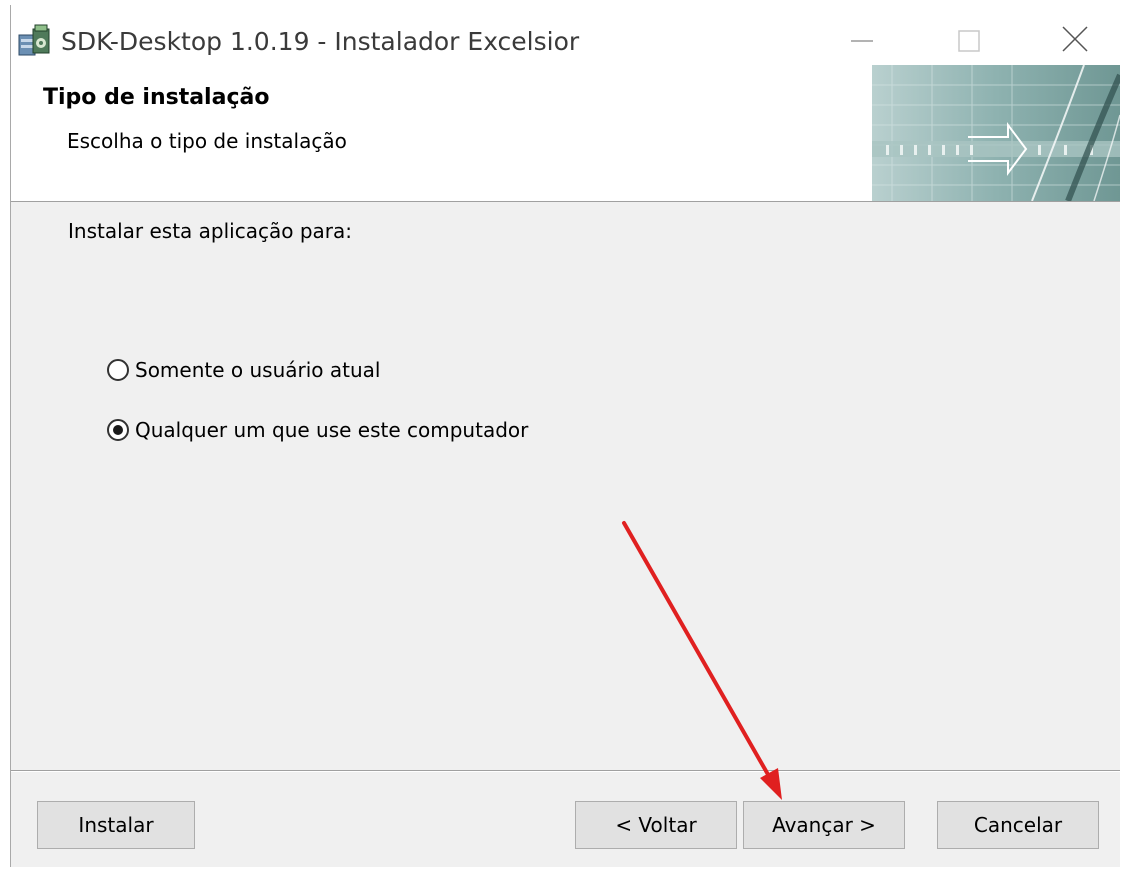  What do you see at coordinates (118, 430) in the screenshot?
I see `radio-button-selected-icon` at bounding box center [118, 430].